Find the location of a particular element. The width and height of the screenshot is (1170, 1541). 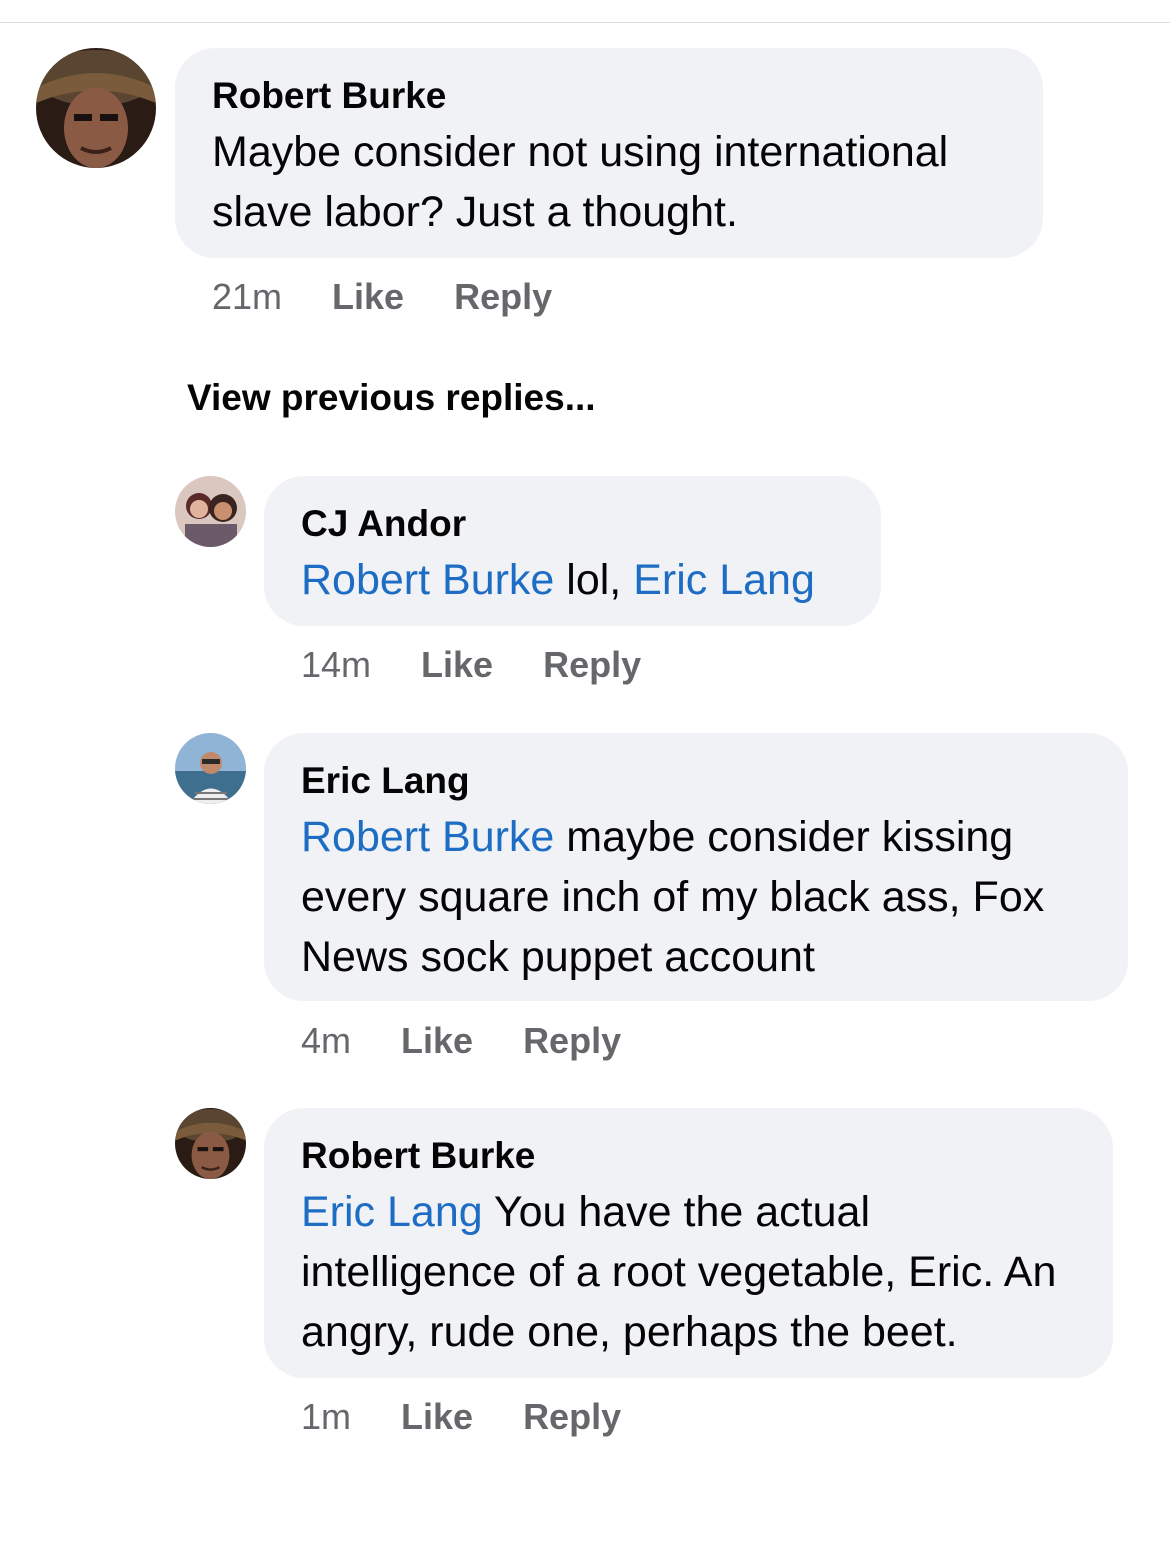

top-divider is located at coordinates (585, 22).